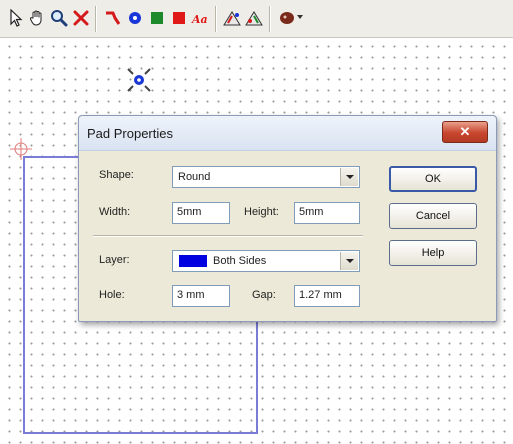 The height and width of the screenshot is (444, 513). I want to click on hole-label: Hole:, so click(112, 295).